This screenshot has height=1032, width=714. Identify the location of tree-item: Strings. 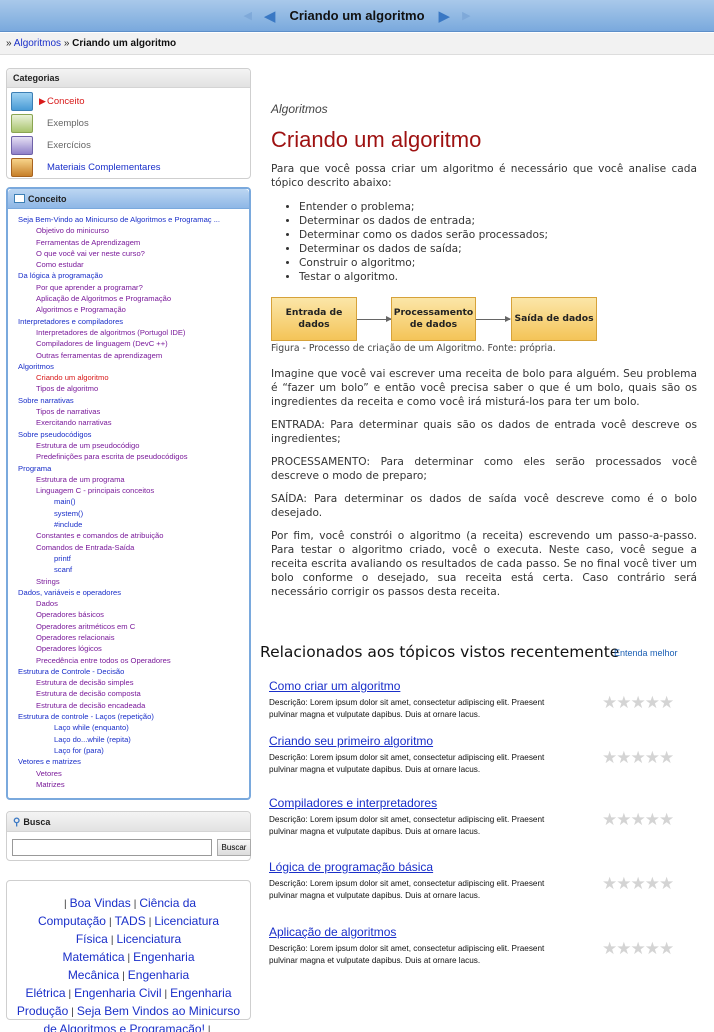
(128, 581).